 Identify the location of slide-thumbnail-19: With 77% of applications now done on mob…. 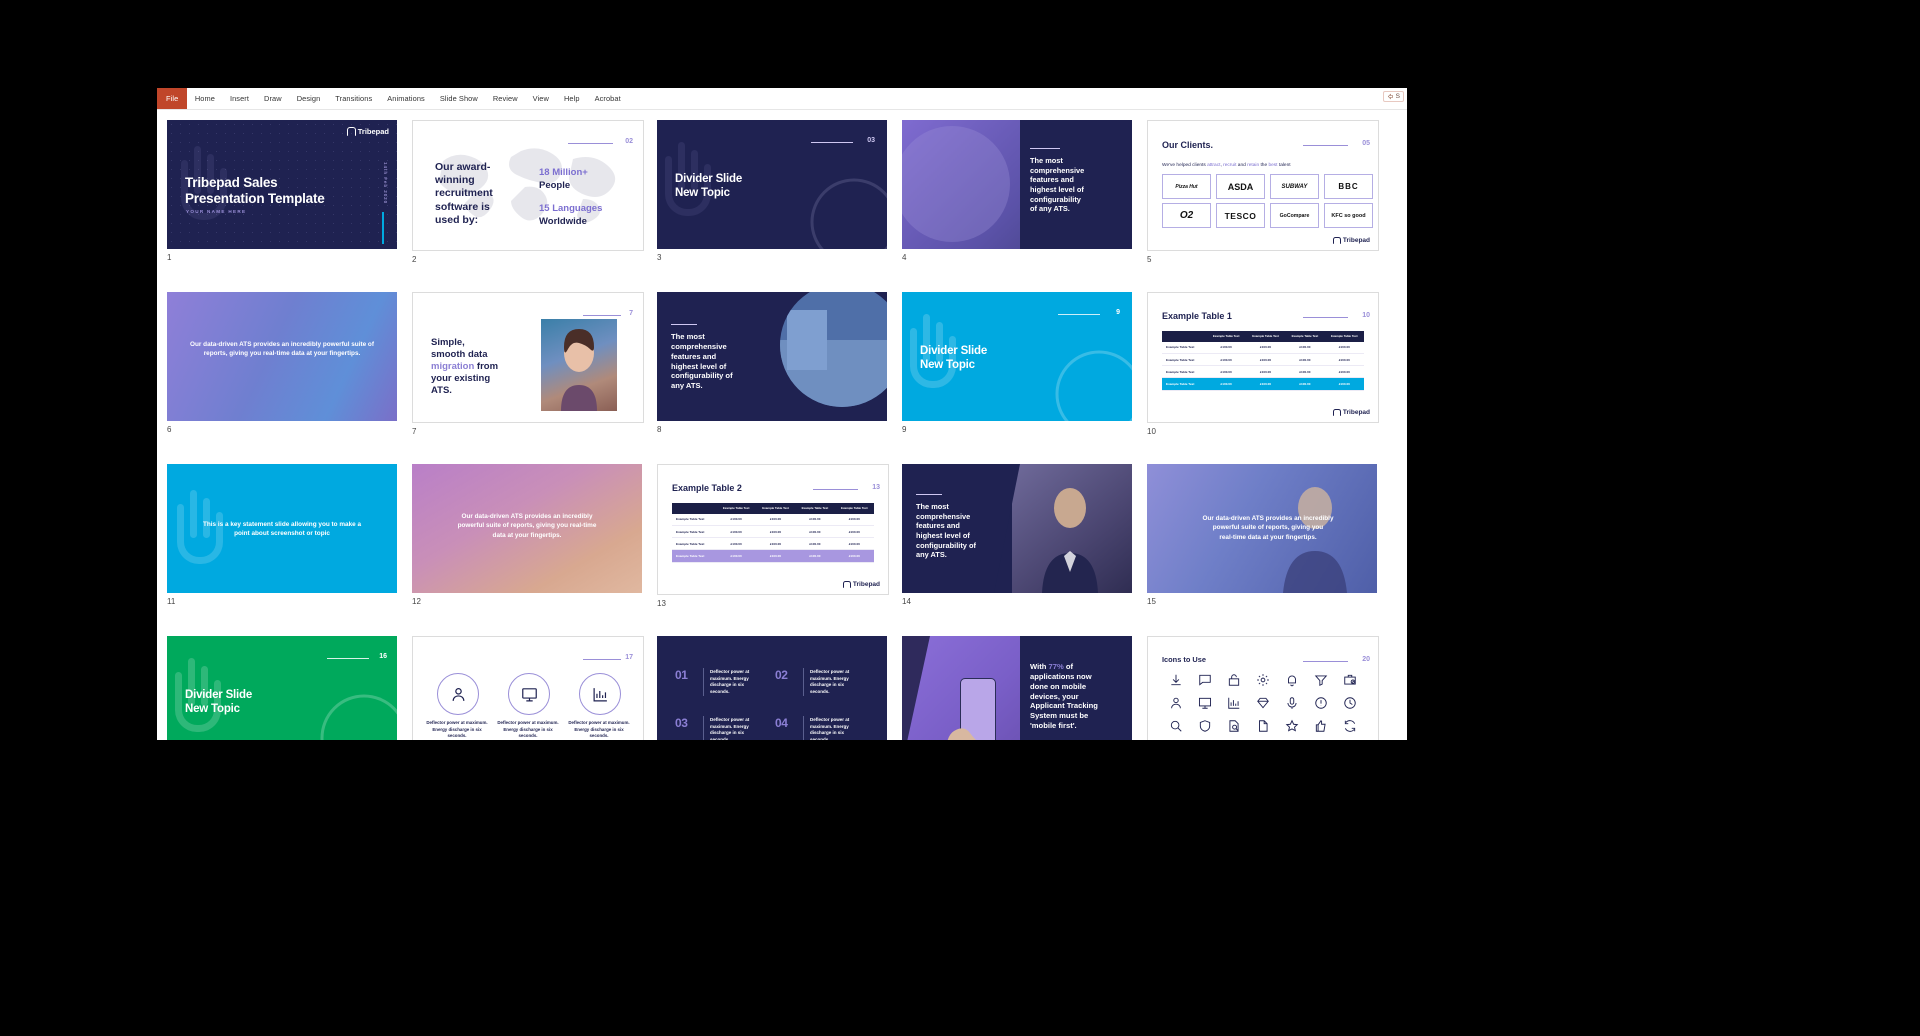
(1017, 688).